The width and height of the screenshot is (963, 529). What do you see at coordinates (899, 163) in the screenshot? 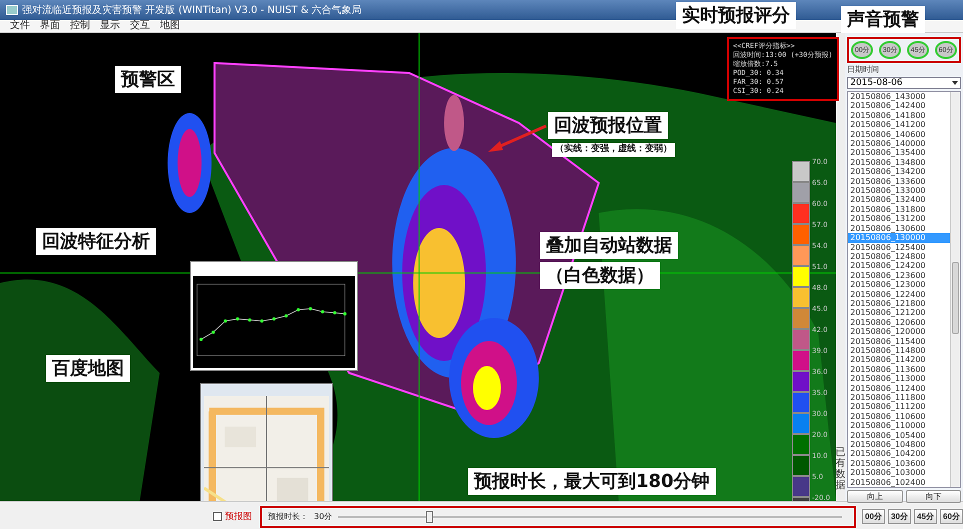
I see `time-item: 20150806_134800` at bounding box center [899, 163].